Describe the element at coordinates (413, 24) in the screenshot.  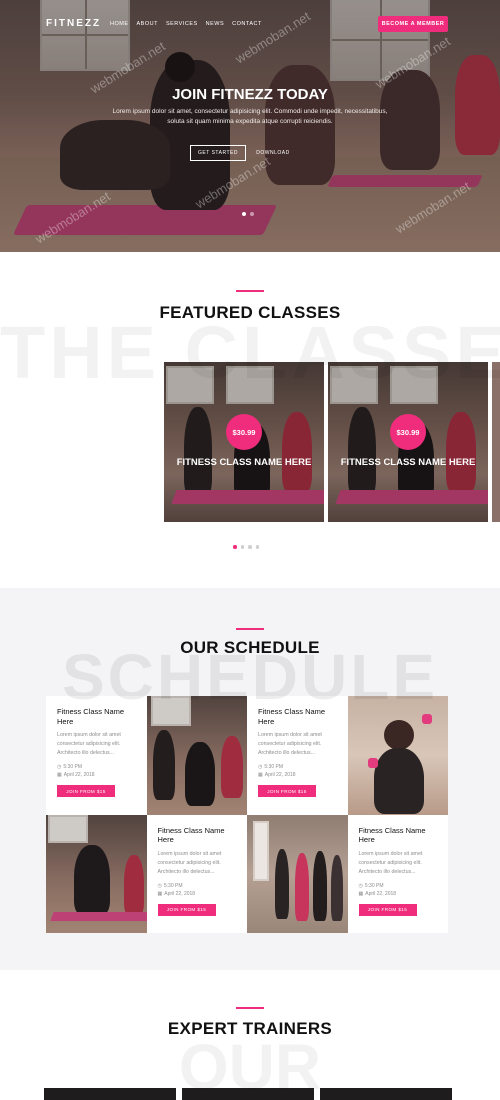
I see `become-member-button: BECOME A MEMBER` at that location.